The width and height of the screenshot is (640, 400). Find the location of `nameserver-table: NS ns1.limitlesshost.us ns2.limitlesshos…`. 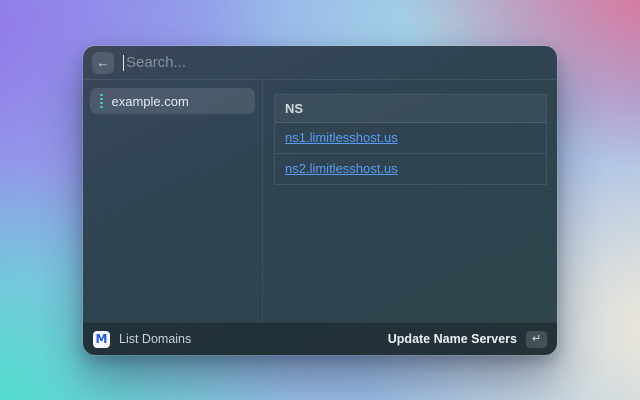

nameserver-table: NS ns1.limitlesshost.us ns2.limitlesshos… is located at coordinates (410, 139).